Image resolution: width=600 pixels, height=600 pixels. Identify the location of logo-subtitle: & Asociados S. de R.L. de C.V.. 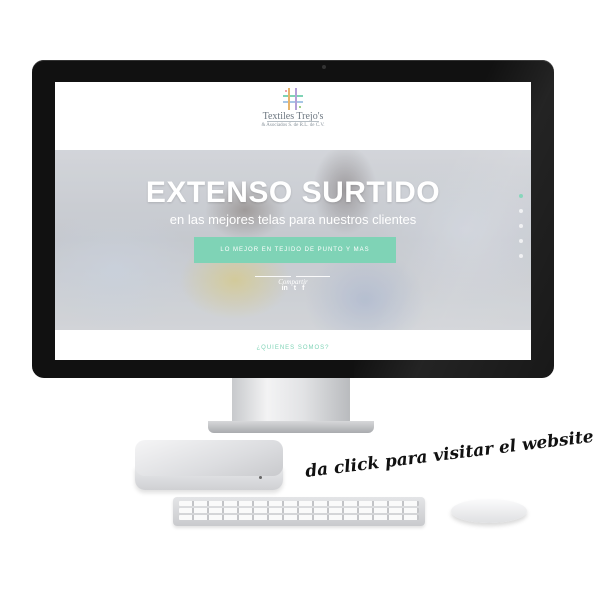
(293, 125).